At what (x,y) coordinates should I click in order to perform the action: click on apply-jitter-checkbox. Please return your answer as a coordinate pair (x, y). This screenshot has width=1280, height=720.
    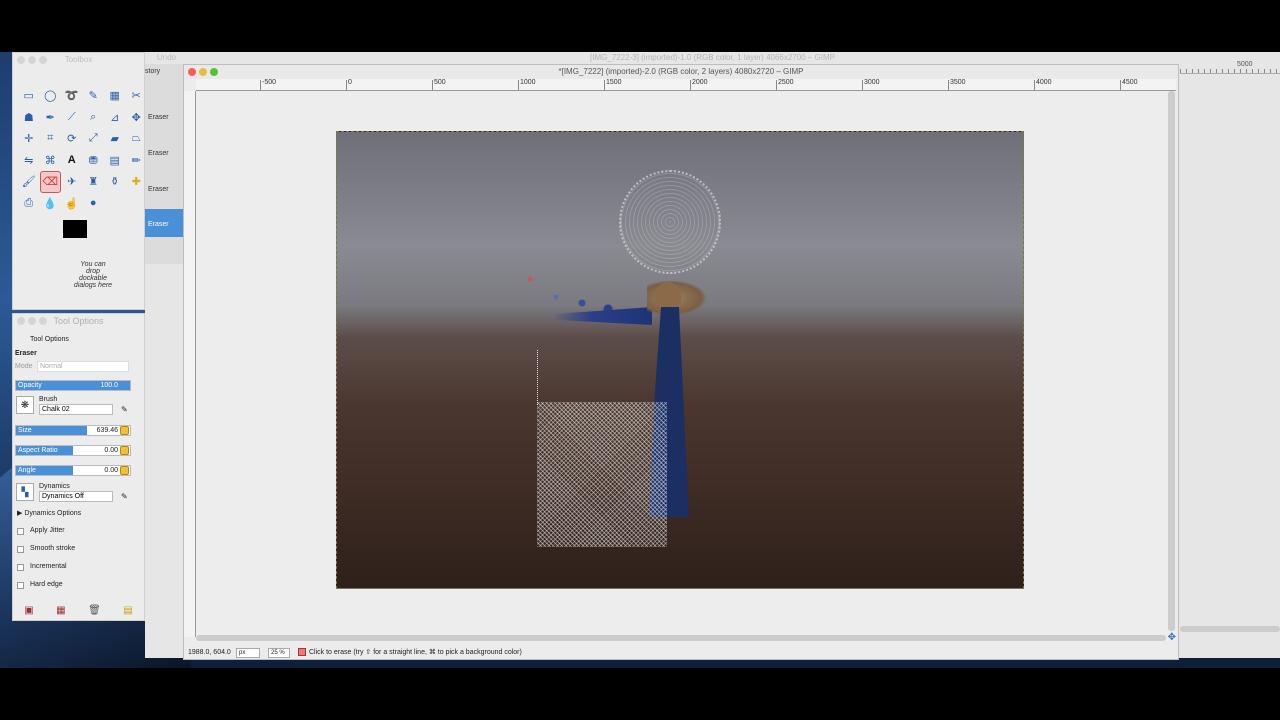
    Looking at the image, I should click on (20, 531).